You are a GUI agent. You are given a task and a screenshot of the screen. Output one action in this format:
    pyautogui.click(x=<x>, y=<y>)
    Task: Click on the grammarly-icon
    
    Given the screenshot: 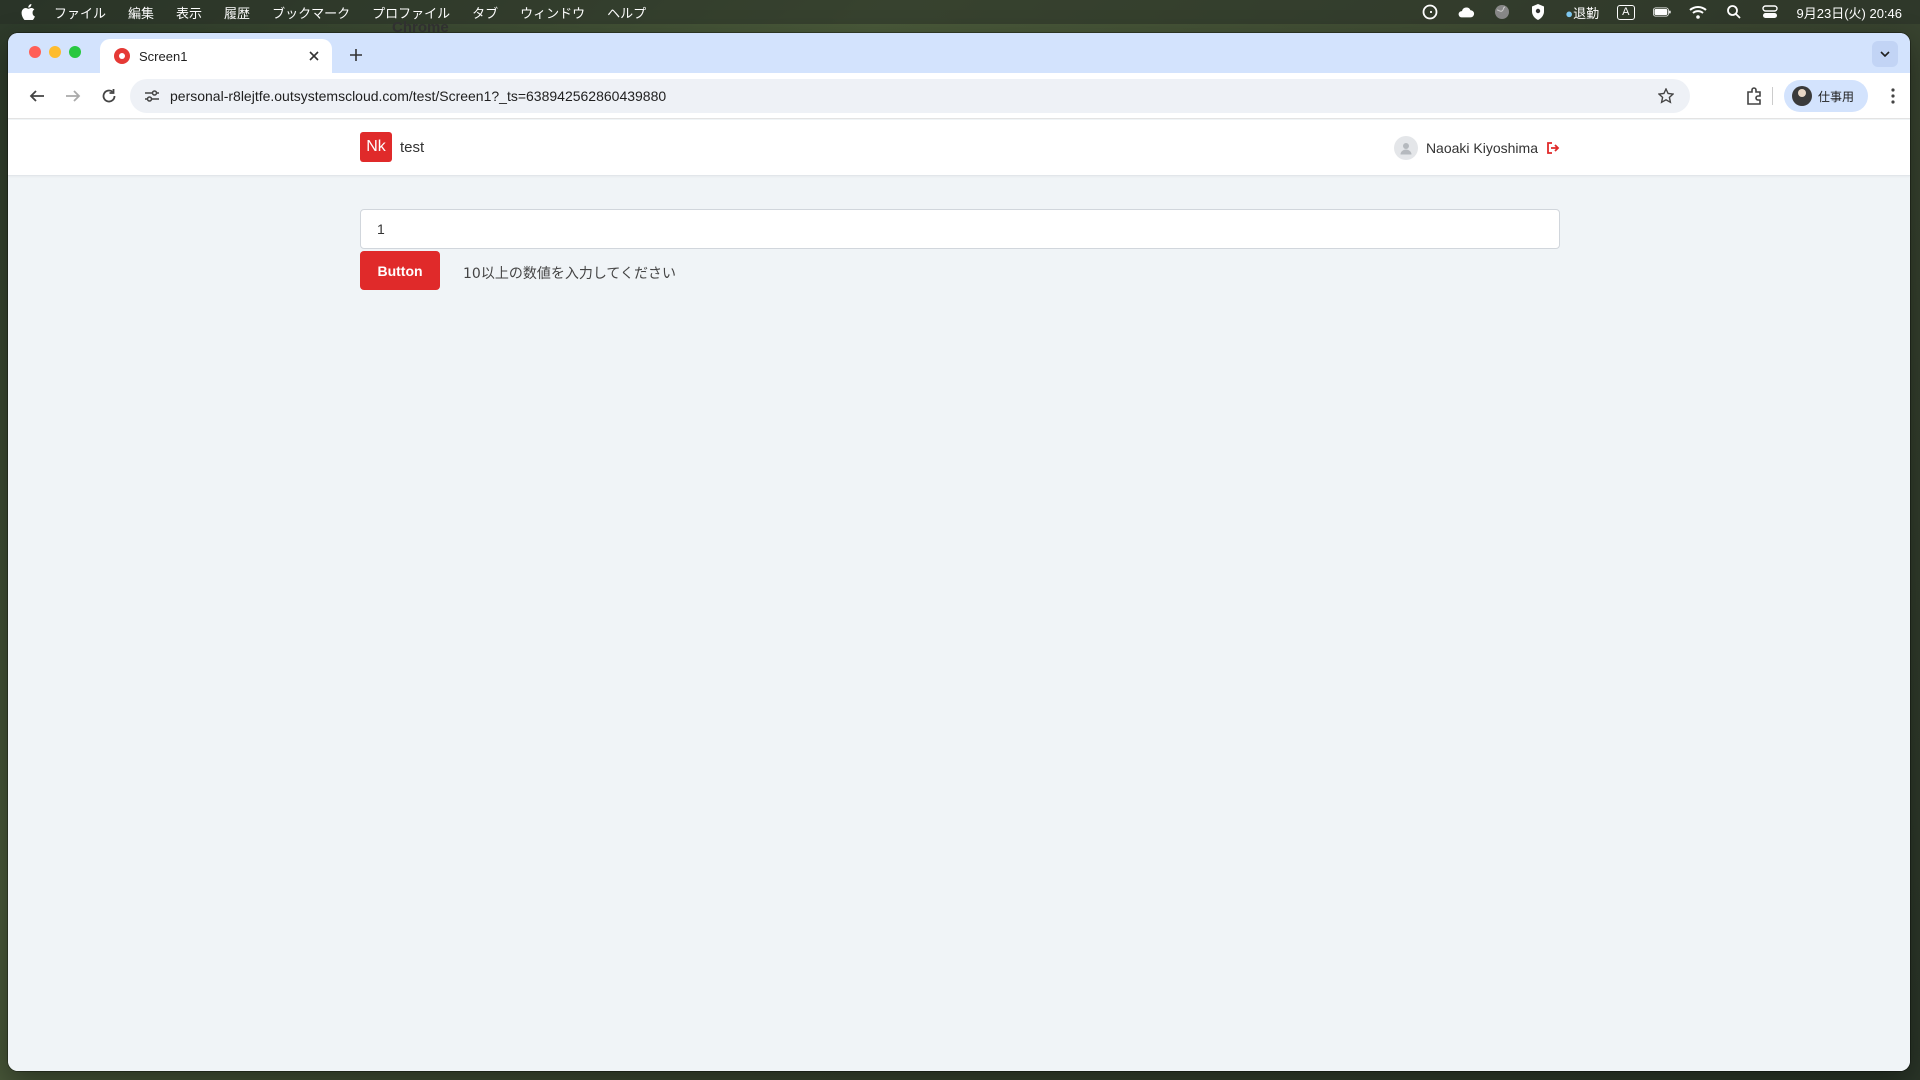 What is the action you would take?
    pyautogui.click(x=1430, y=12)
    